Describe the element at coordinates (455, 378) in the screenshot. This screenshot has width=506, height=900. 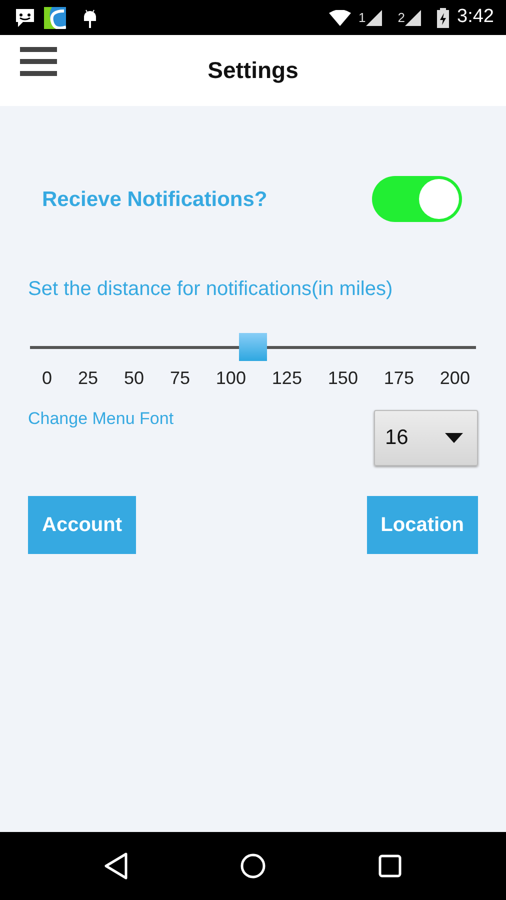
I see `tick-label: 200` at that location.